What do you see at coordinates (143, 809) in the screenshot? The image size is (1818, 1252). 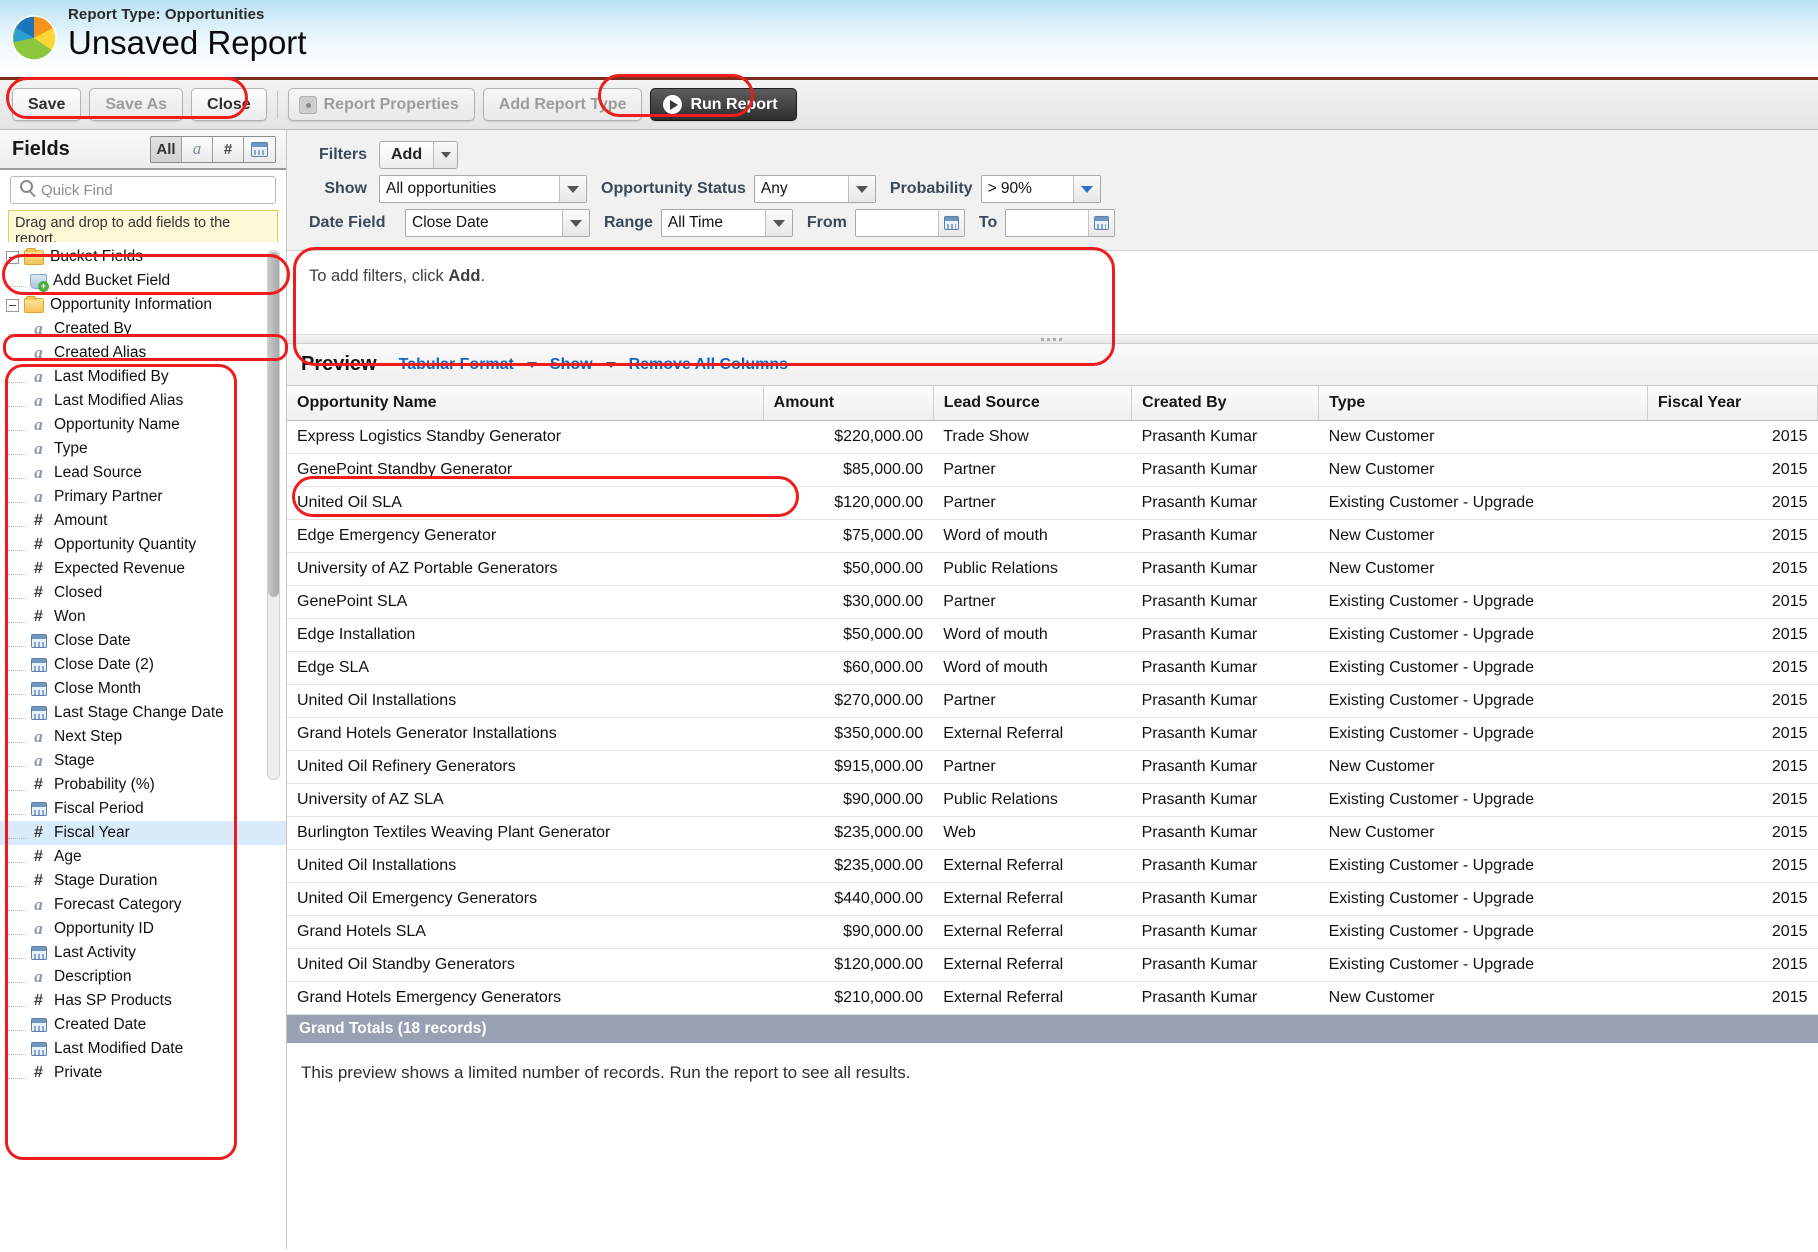 I see `field-item: Fiscal Period` at bounding box center [143, 809].